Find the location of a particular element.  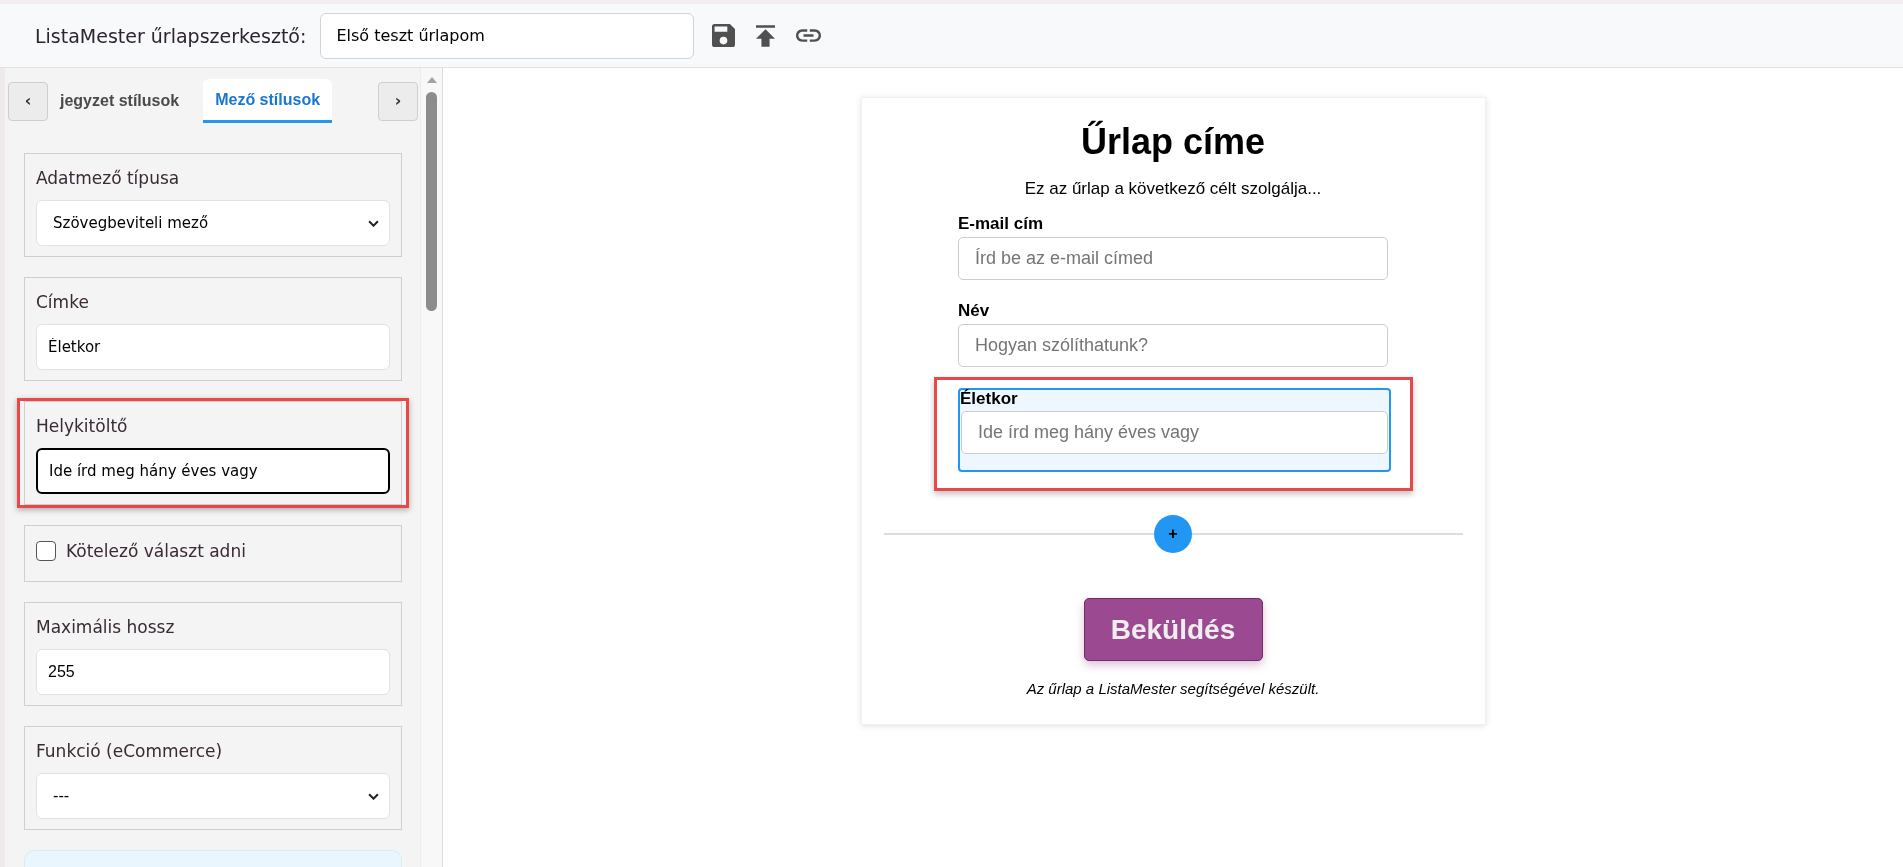

field-label: Név is located at coordinates (974, 311).